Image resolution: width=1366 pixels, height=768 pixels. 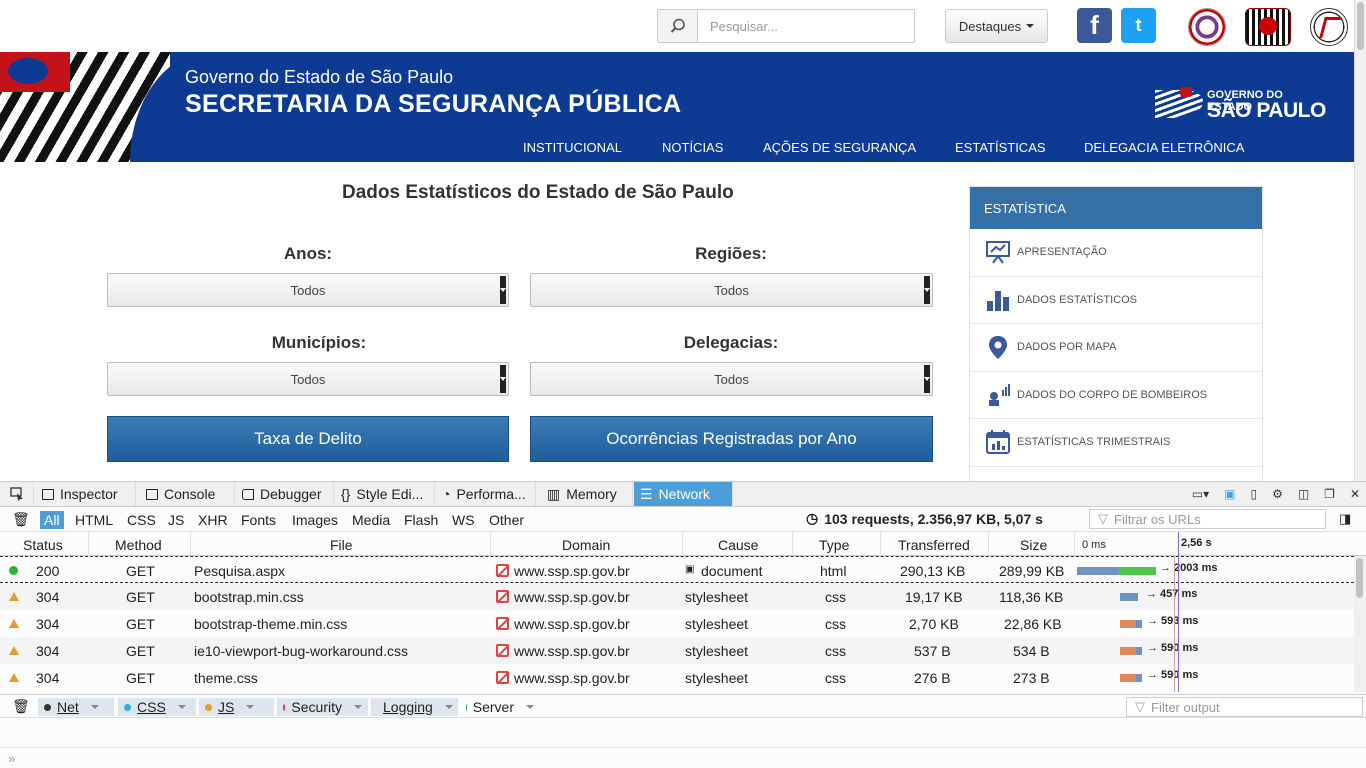 What do you see at coordinates (43, 545) in the screenshot?
I see `col-status: Status` at bounding box center [43, 545].